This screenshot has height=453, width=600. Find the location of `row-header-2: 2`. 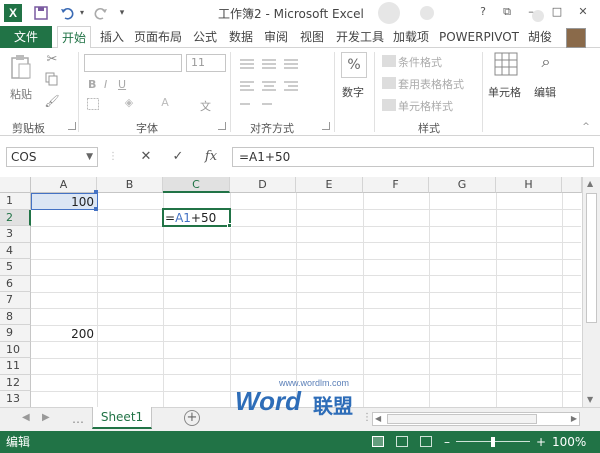

row-header-2: 2 is located at coordinates (15, 217).